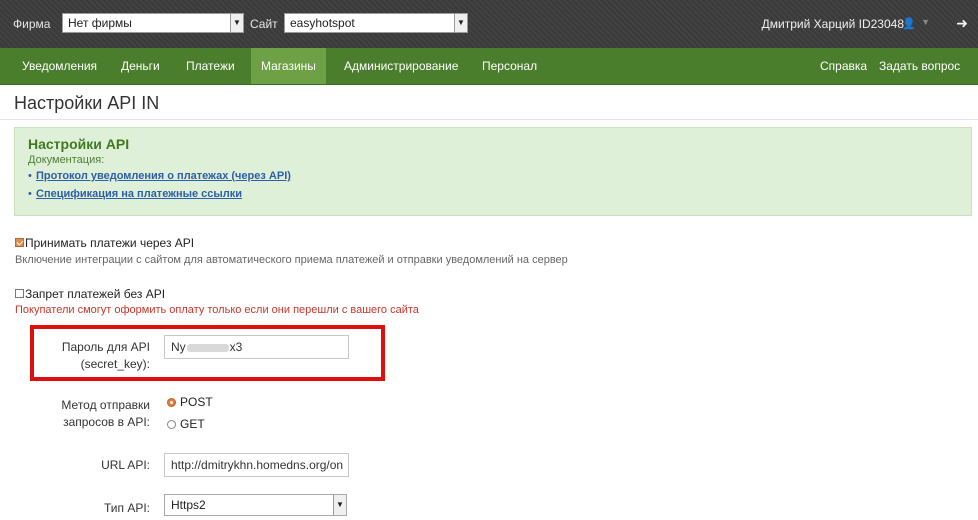  Describe the element at coordinates (376, 23) in the screenshot. I see `site-select: easyhotspot ▼` at that location.